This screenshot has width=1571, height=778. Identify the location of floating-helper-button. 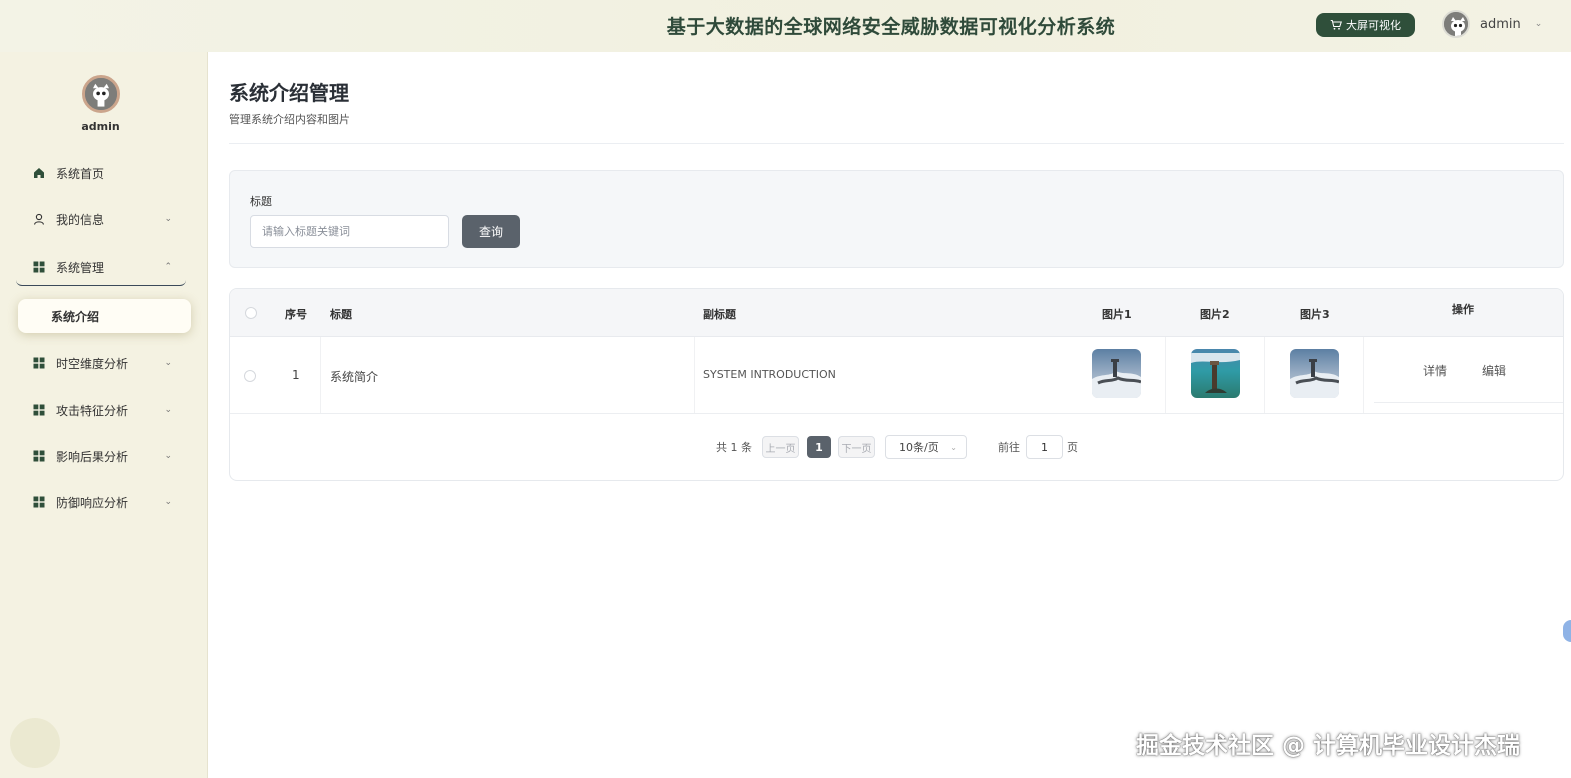
(1567, 631).